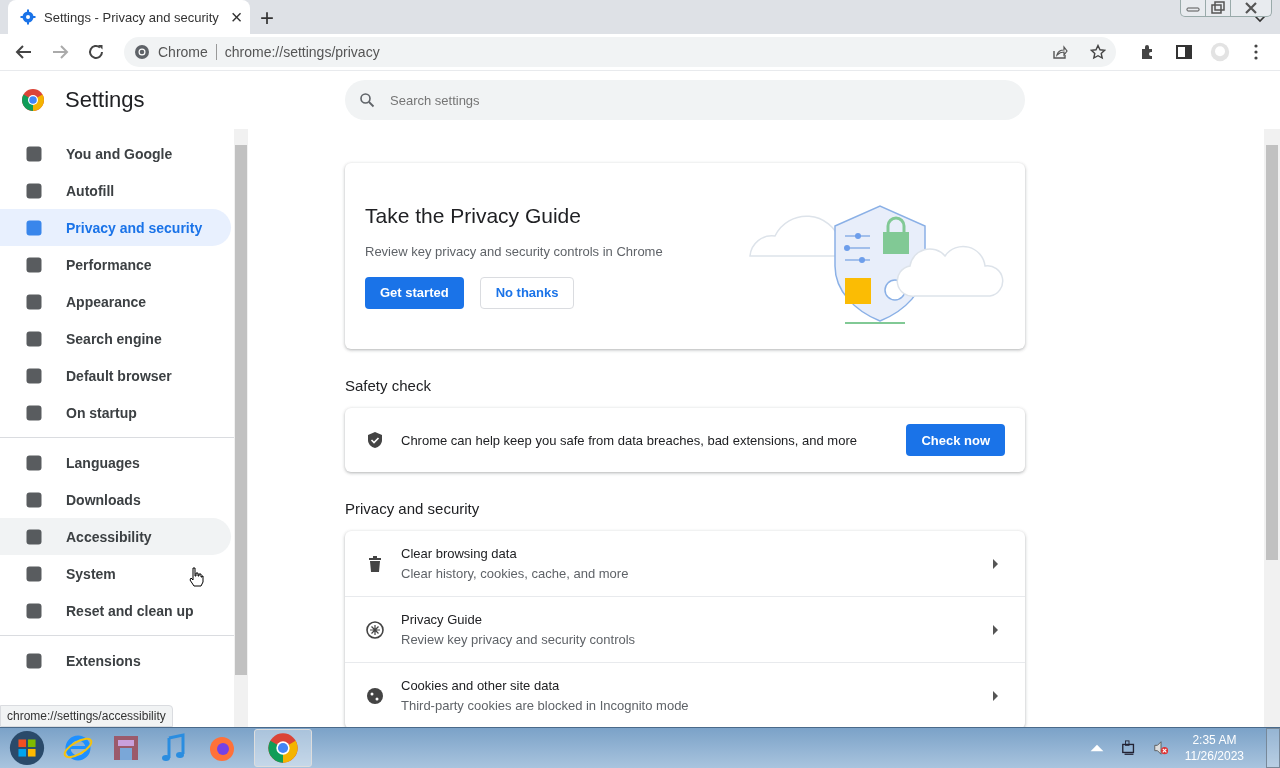  Describe the element at coordinates (1128, 748) in the screenshot. I see `network-icon` at that location.